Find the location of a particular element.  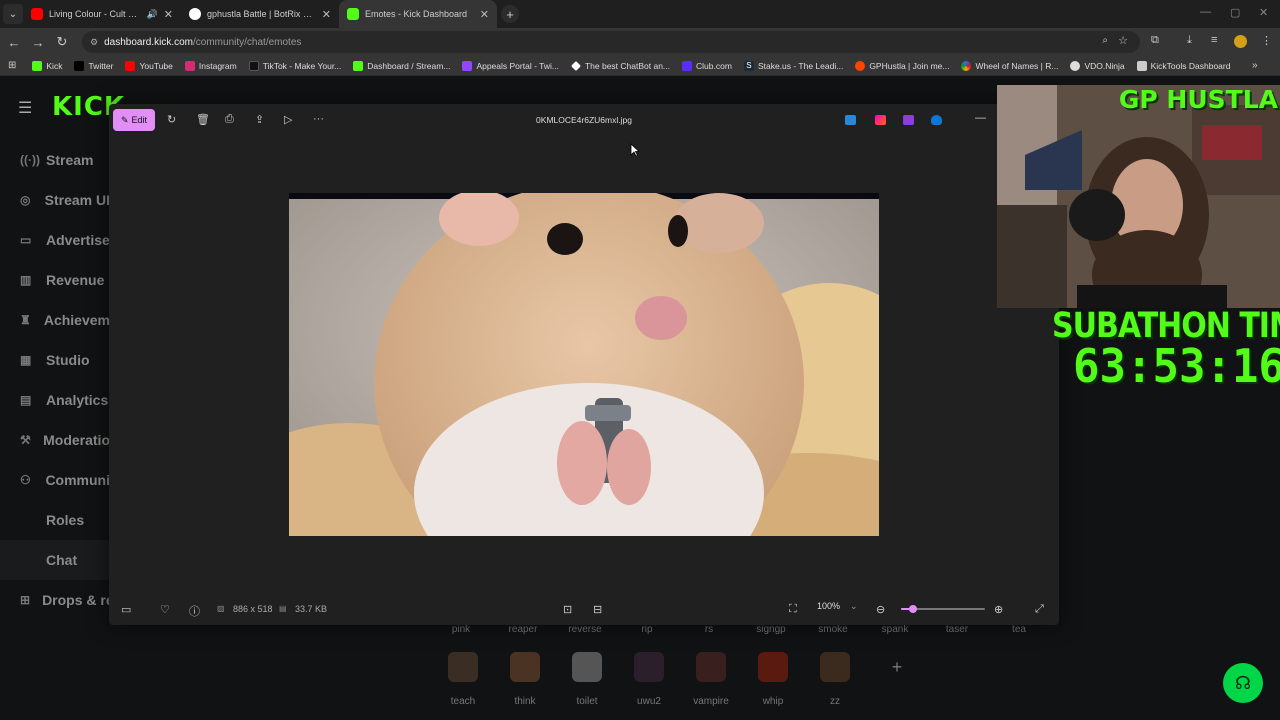

onedrive-icon is located at coordinates (936, 120).